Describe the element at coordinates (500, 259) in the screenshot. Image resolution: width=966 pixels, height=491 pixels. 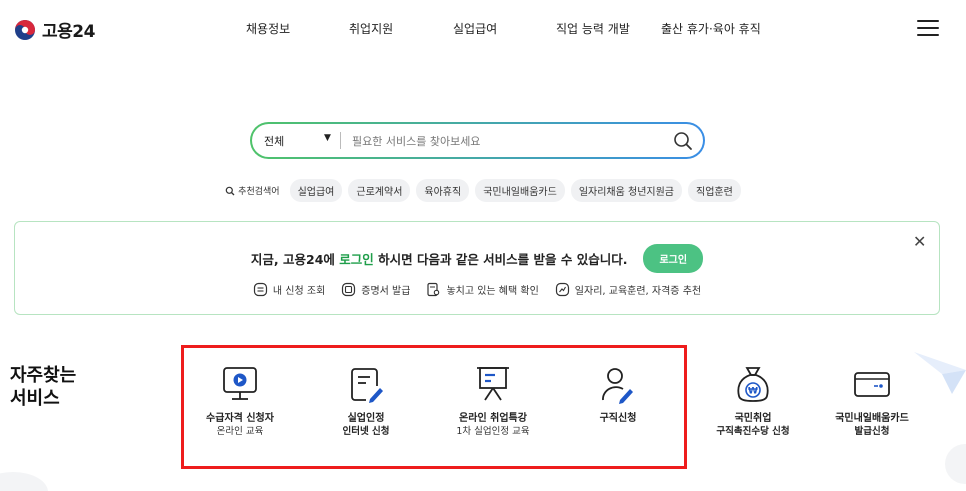
I see `banner-text-after: 하시면 다음과 같은 서비스를 받을 수 있습니다.` at that location.